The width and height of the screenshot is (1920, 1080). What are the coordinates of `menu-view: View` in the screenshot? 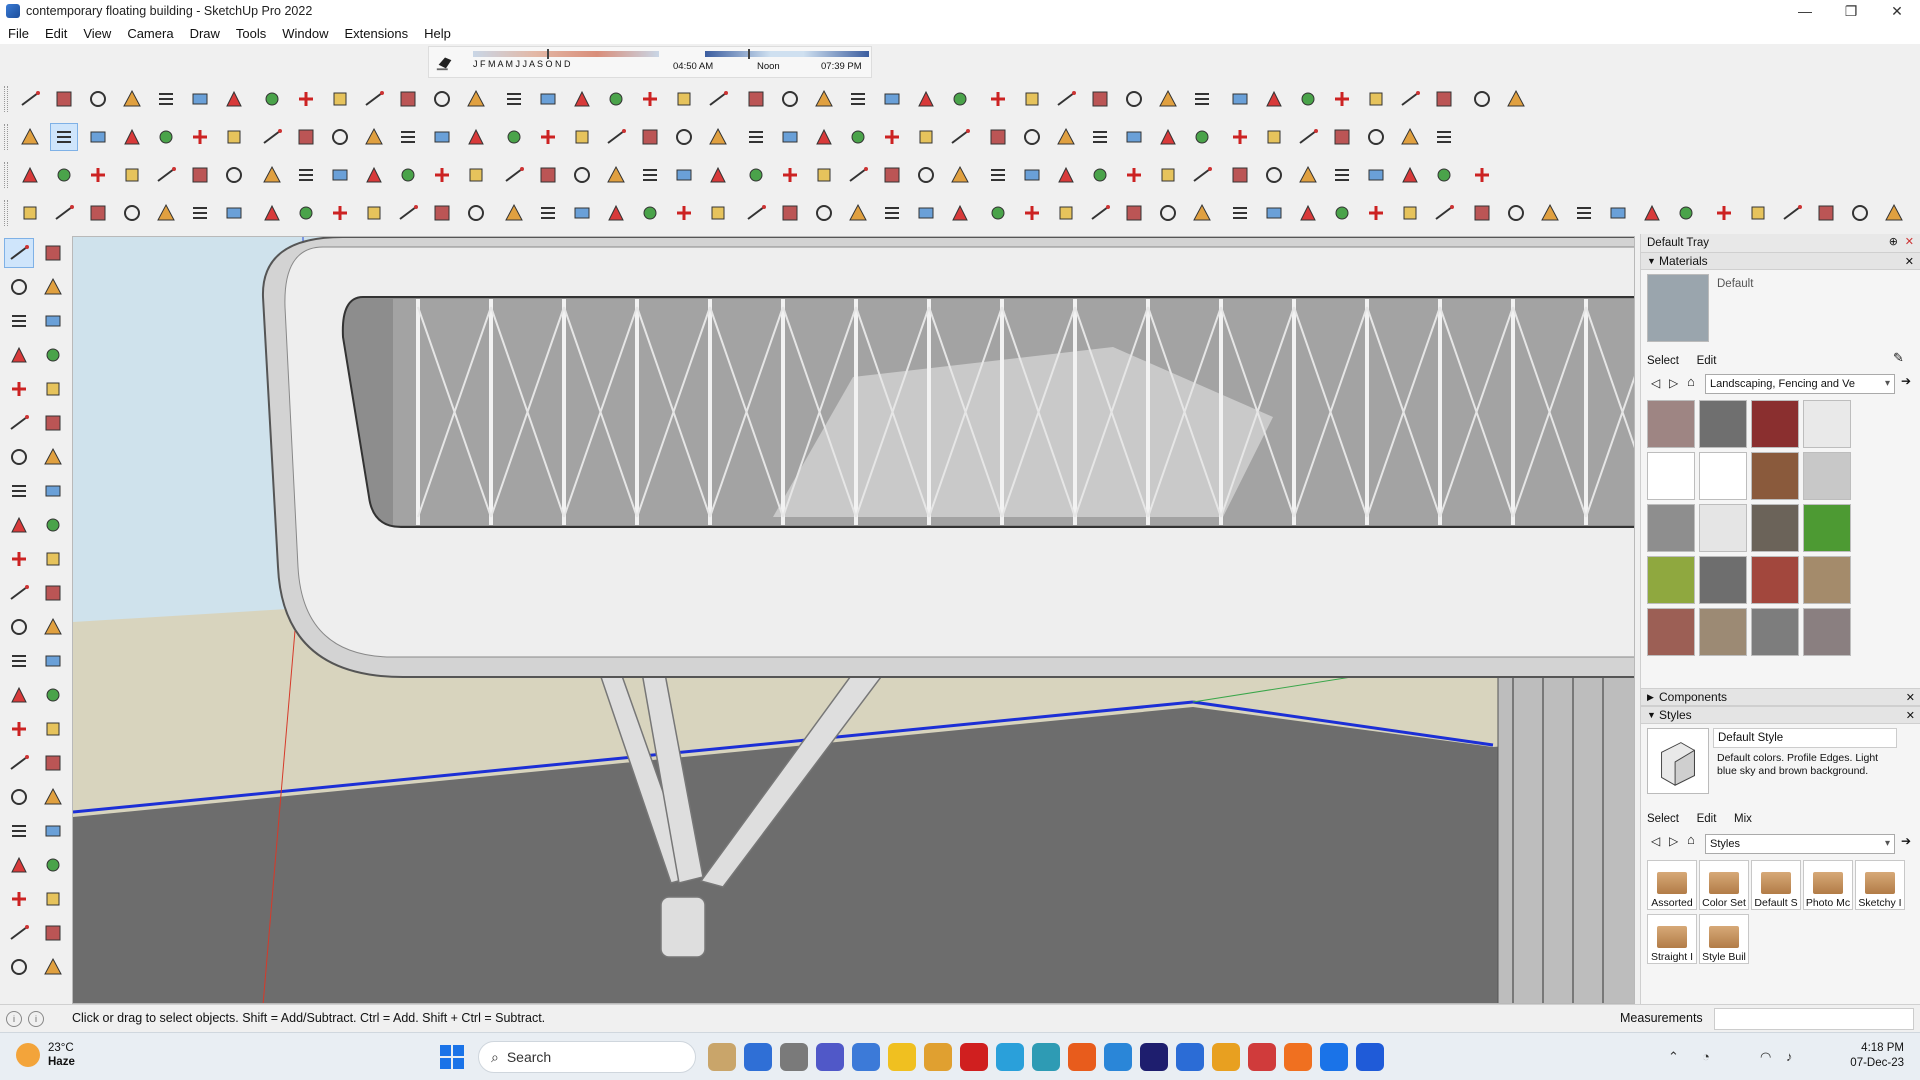 It's located at (97, 33).